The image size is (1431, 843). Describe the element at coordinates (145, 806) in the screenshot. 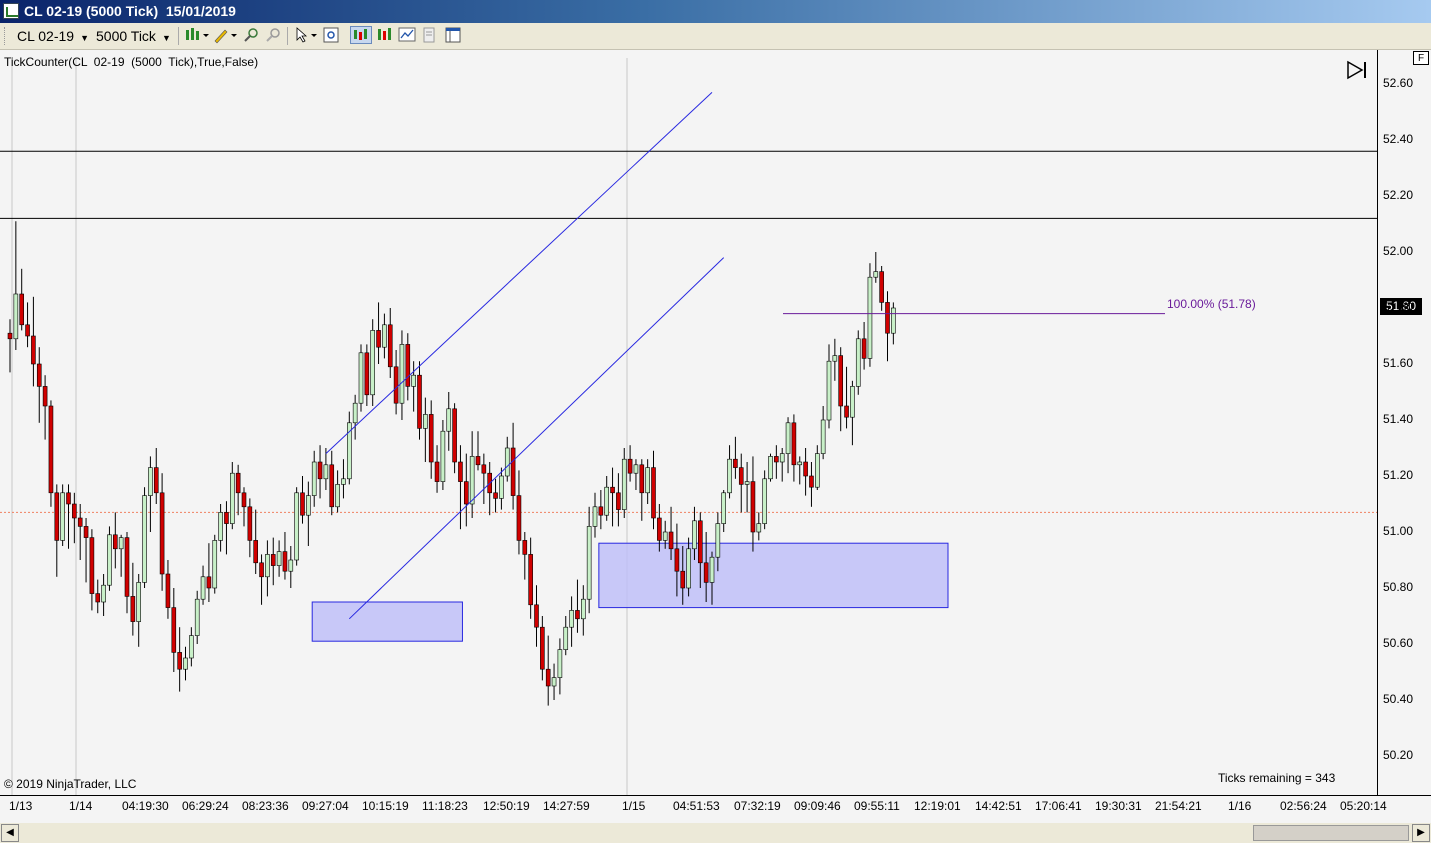

I see `time-tick-label: 04:19:30` at that location.